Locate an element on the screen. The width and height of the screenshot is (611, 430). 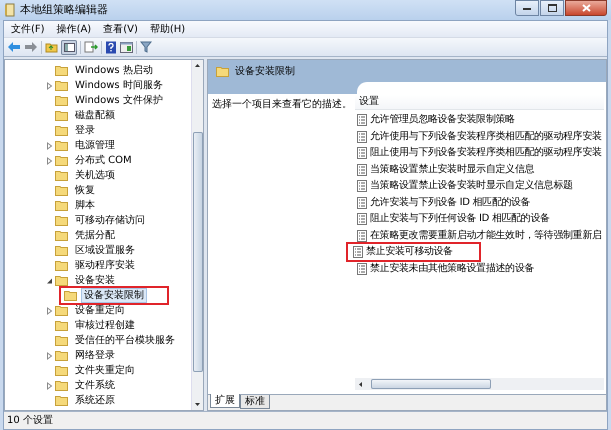
pane-icon is located at coordinates (69, 47).